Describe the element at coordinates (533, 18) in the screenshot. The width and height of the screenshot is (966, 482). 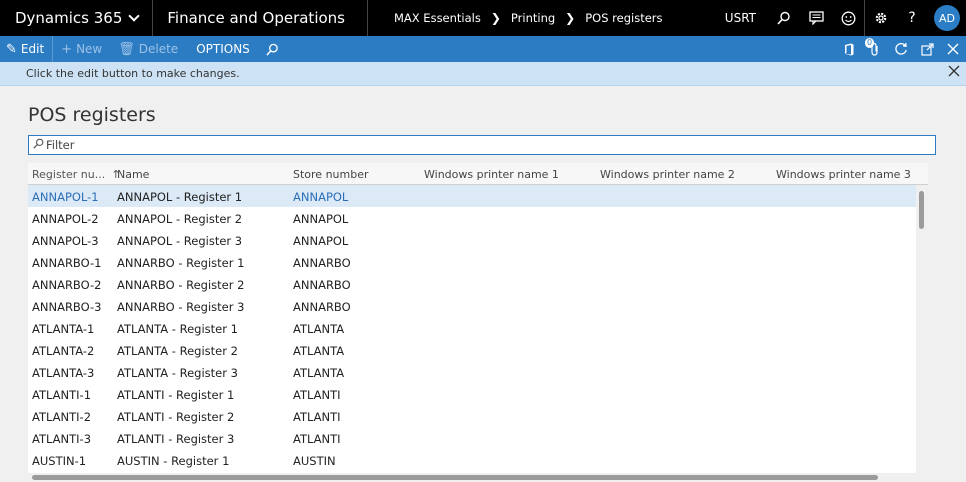
I see `breadcrumb-item: Printing` at that location.